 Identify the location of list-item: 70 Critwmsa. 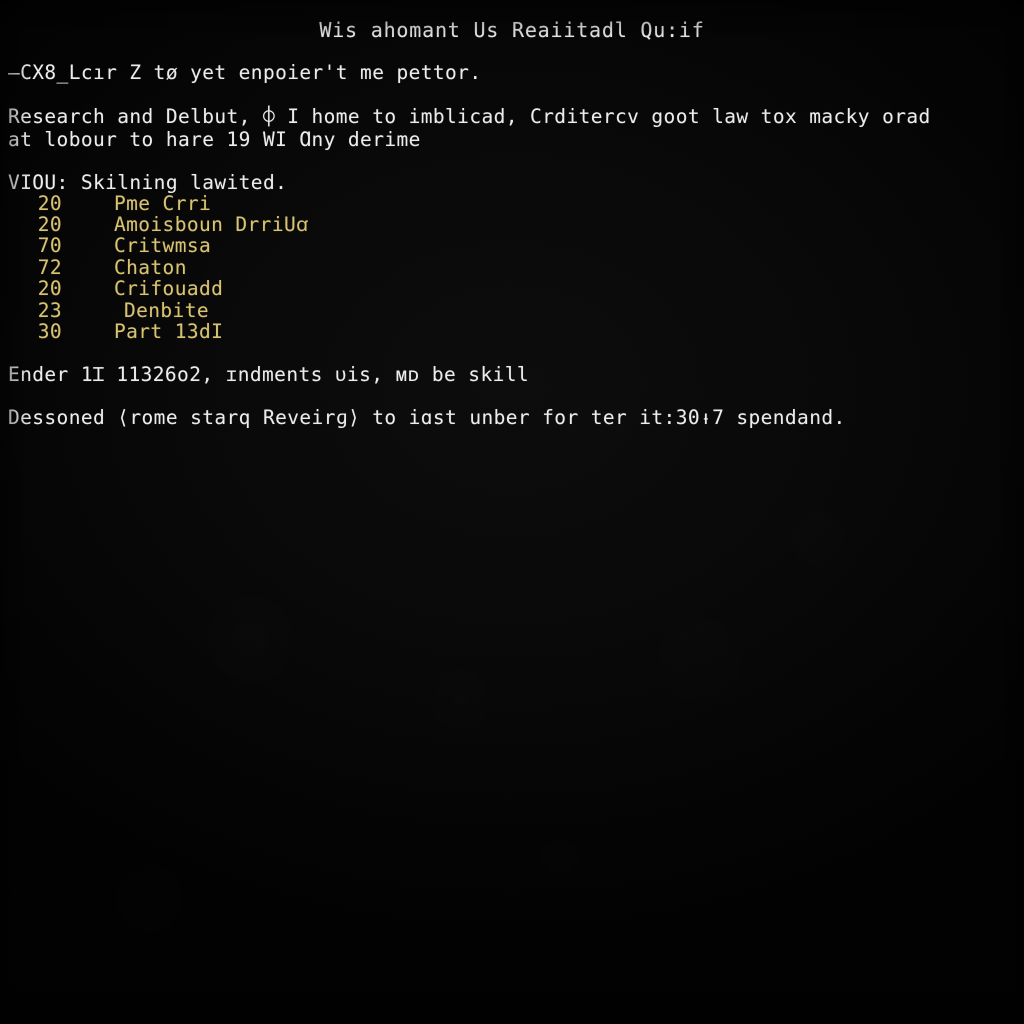
(105, 245).